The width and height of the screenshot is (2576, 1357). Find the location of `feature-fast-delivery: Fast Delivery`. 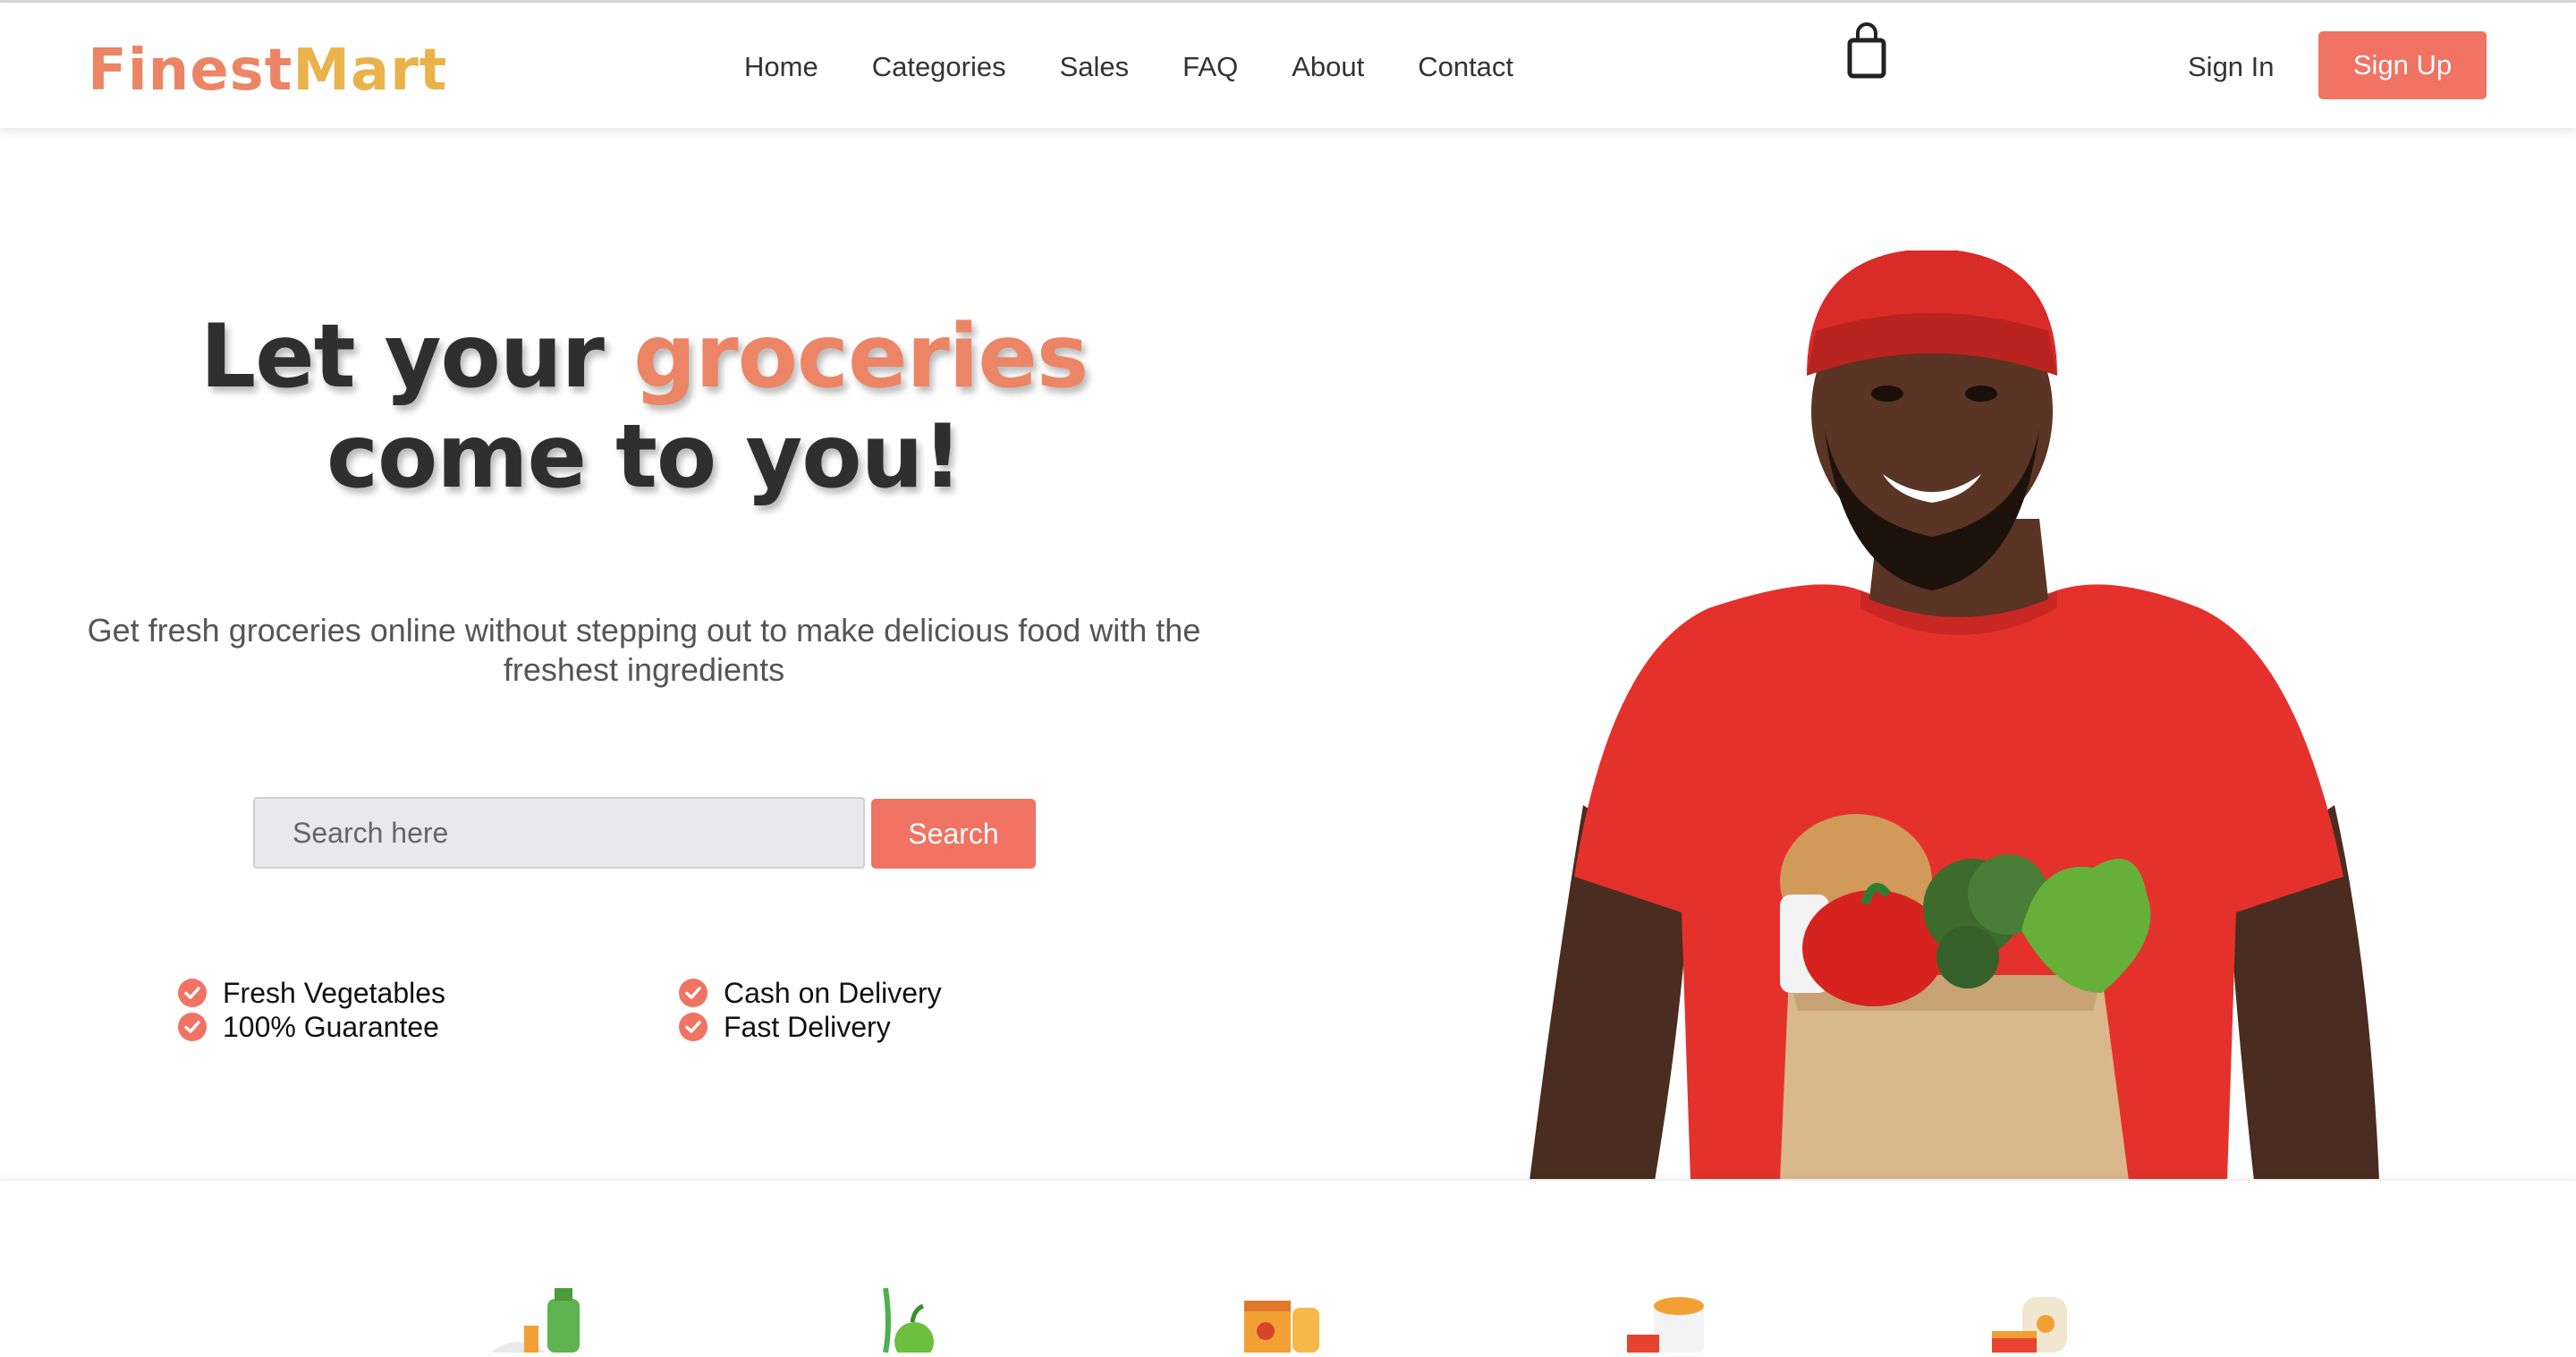

feature-fast-delivery: Fast Delivery is located at coordinates (785, 1027).